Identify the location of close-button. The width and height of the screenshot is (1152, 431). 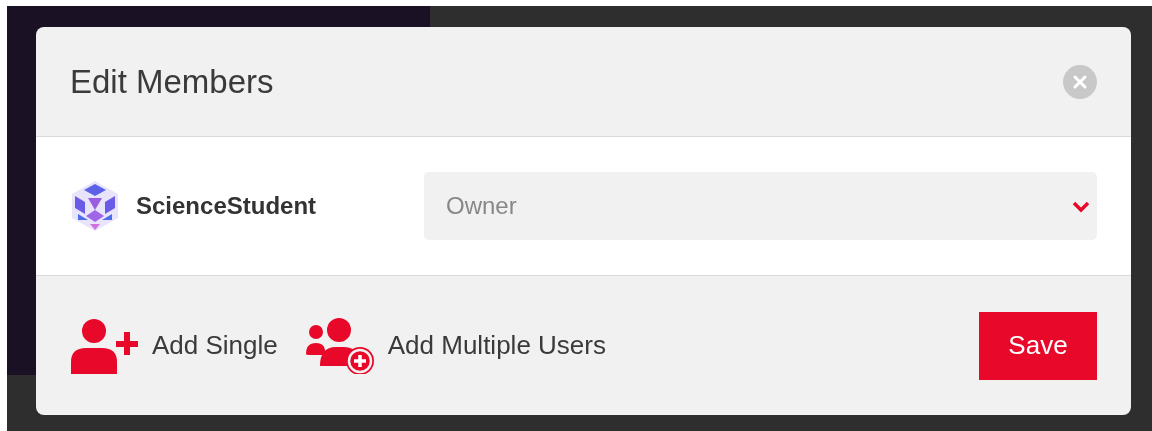
(1080, 81).